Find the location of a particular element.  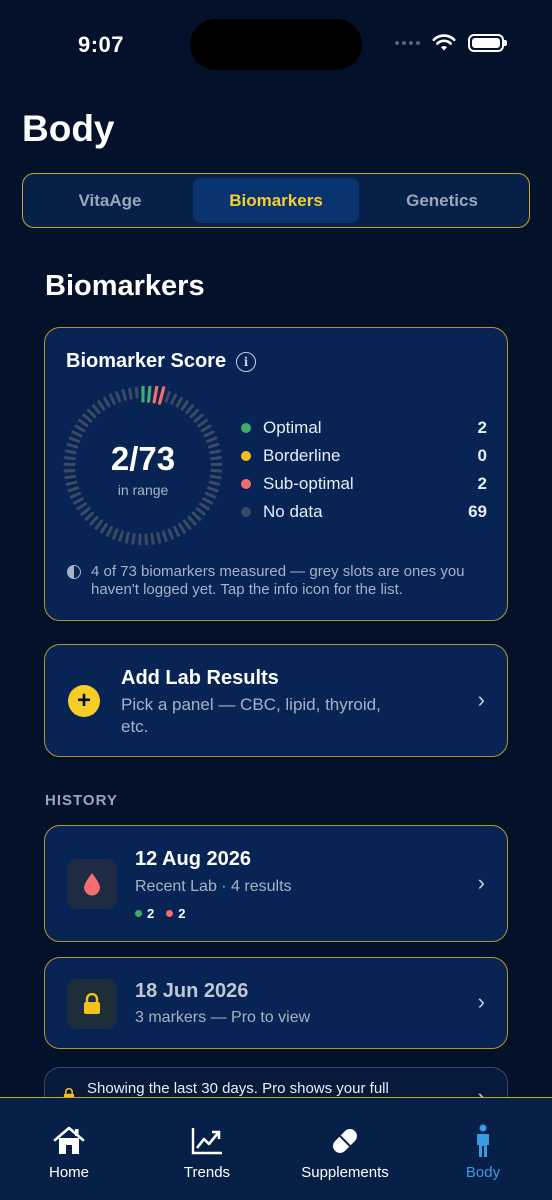

signal-icon is located at coordinates (407, 43).